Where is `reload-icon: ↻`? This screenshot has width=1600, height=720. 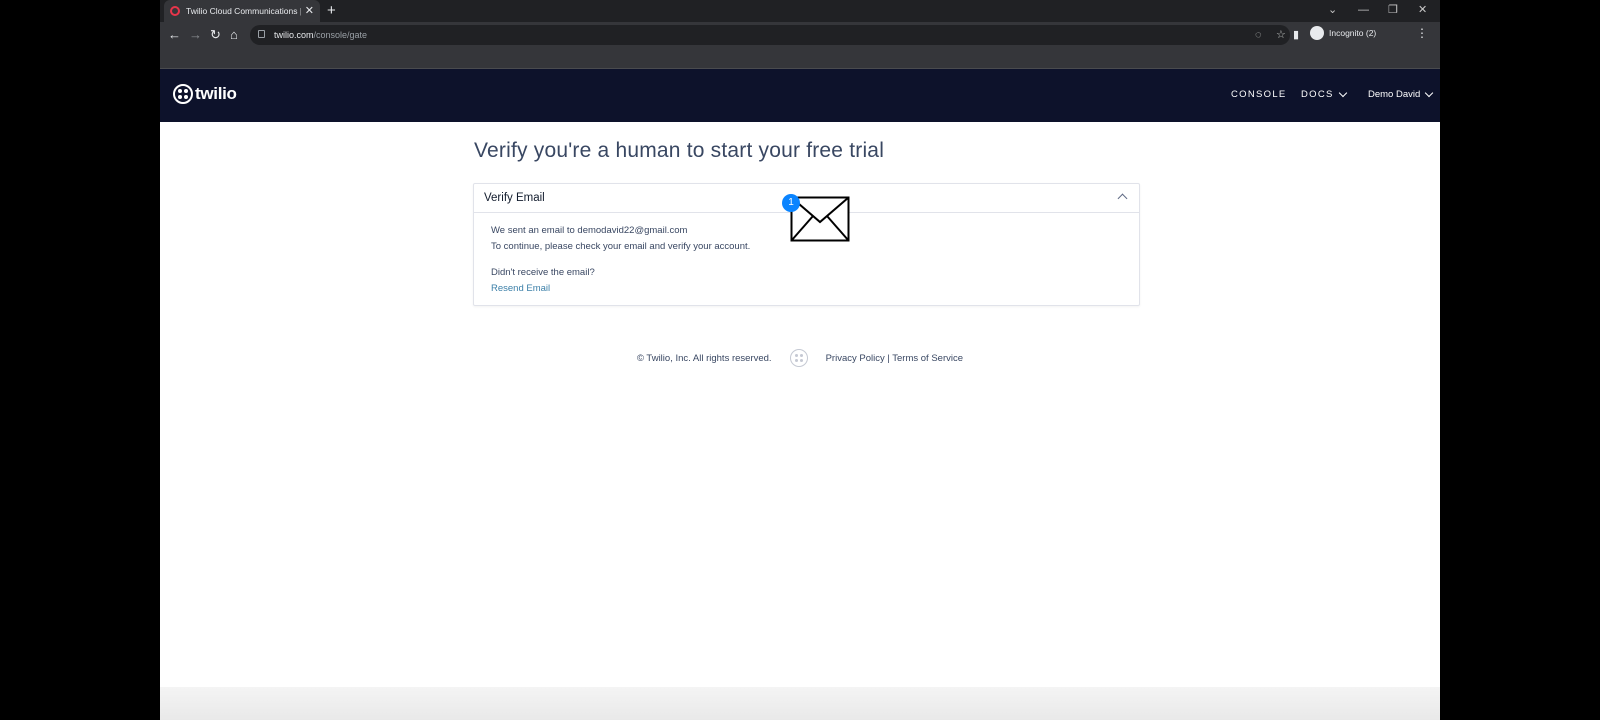 reload-icon: ↻ is located at coordinates (215, 35).